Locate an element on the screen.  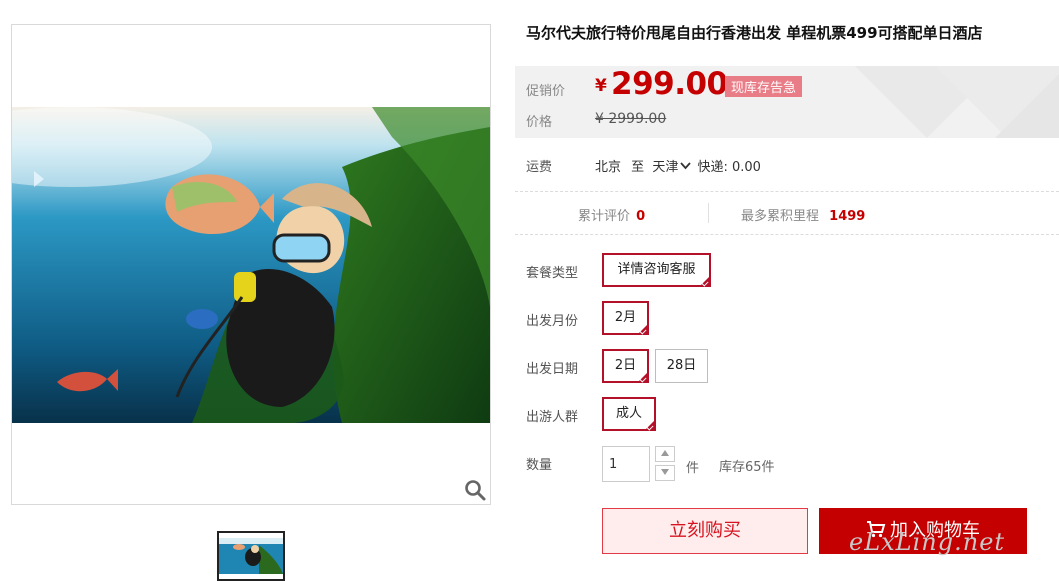
stat-separator is located at coordinates (708, 213).